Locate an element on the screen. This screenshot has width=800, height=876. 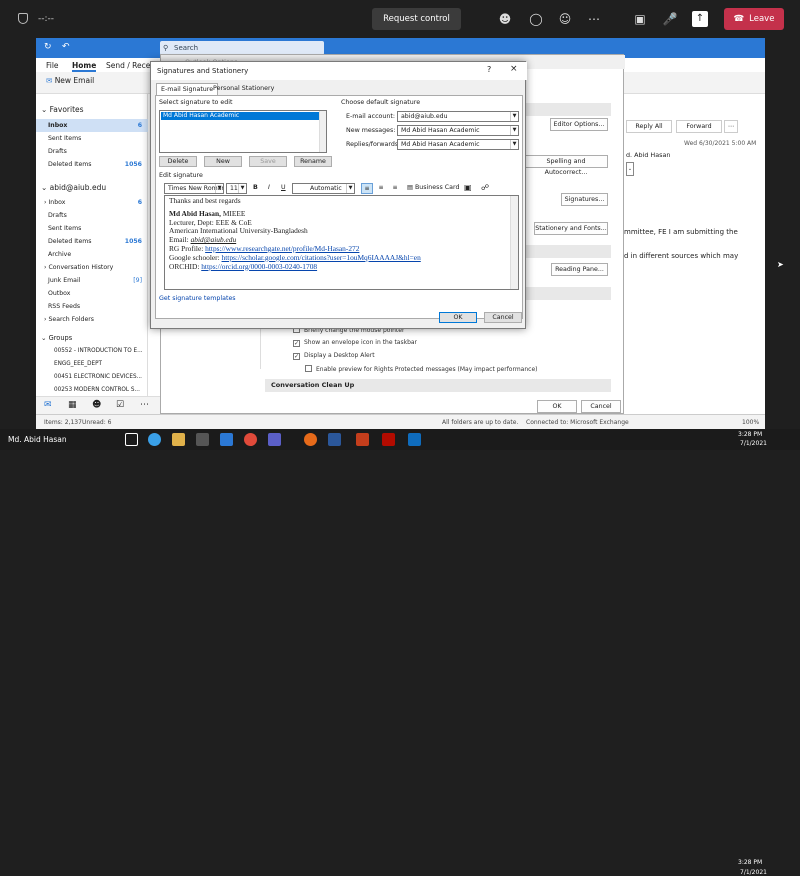
more-actions-icon: ⋯ is located at coordinates (731, 126).